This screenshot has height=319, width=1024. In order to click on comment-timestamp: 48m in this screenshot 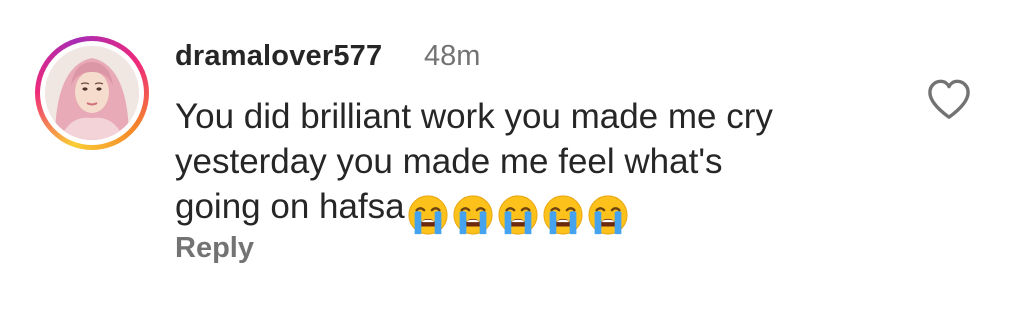, I will do `click(452, 56)`.